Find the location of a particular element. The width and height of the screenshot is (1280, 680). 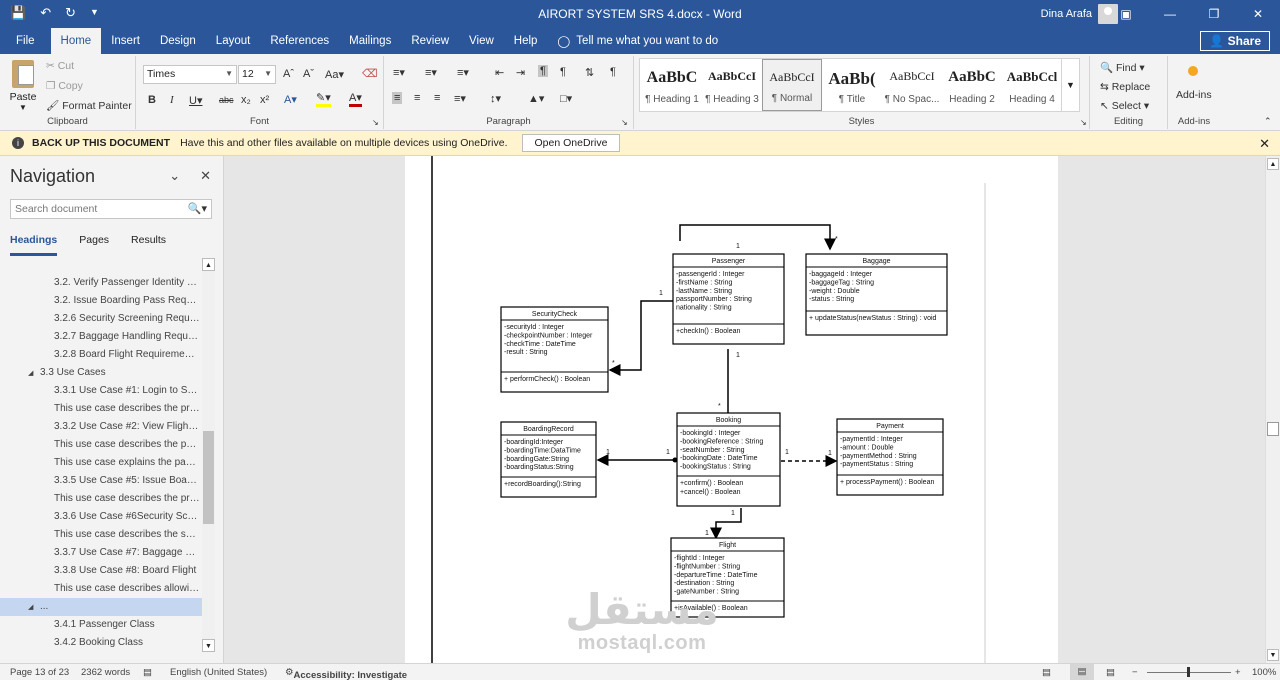

accessibility-status: ⚙ Accessibility: Investigate is located at coordinates (346, 673).